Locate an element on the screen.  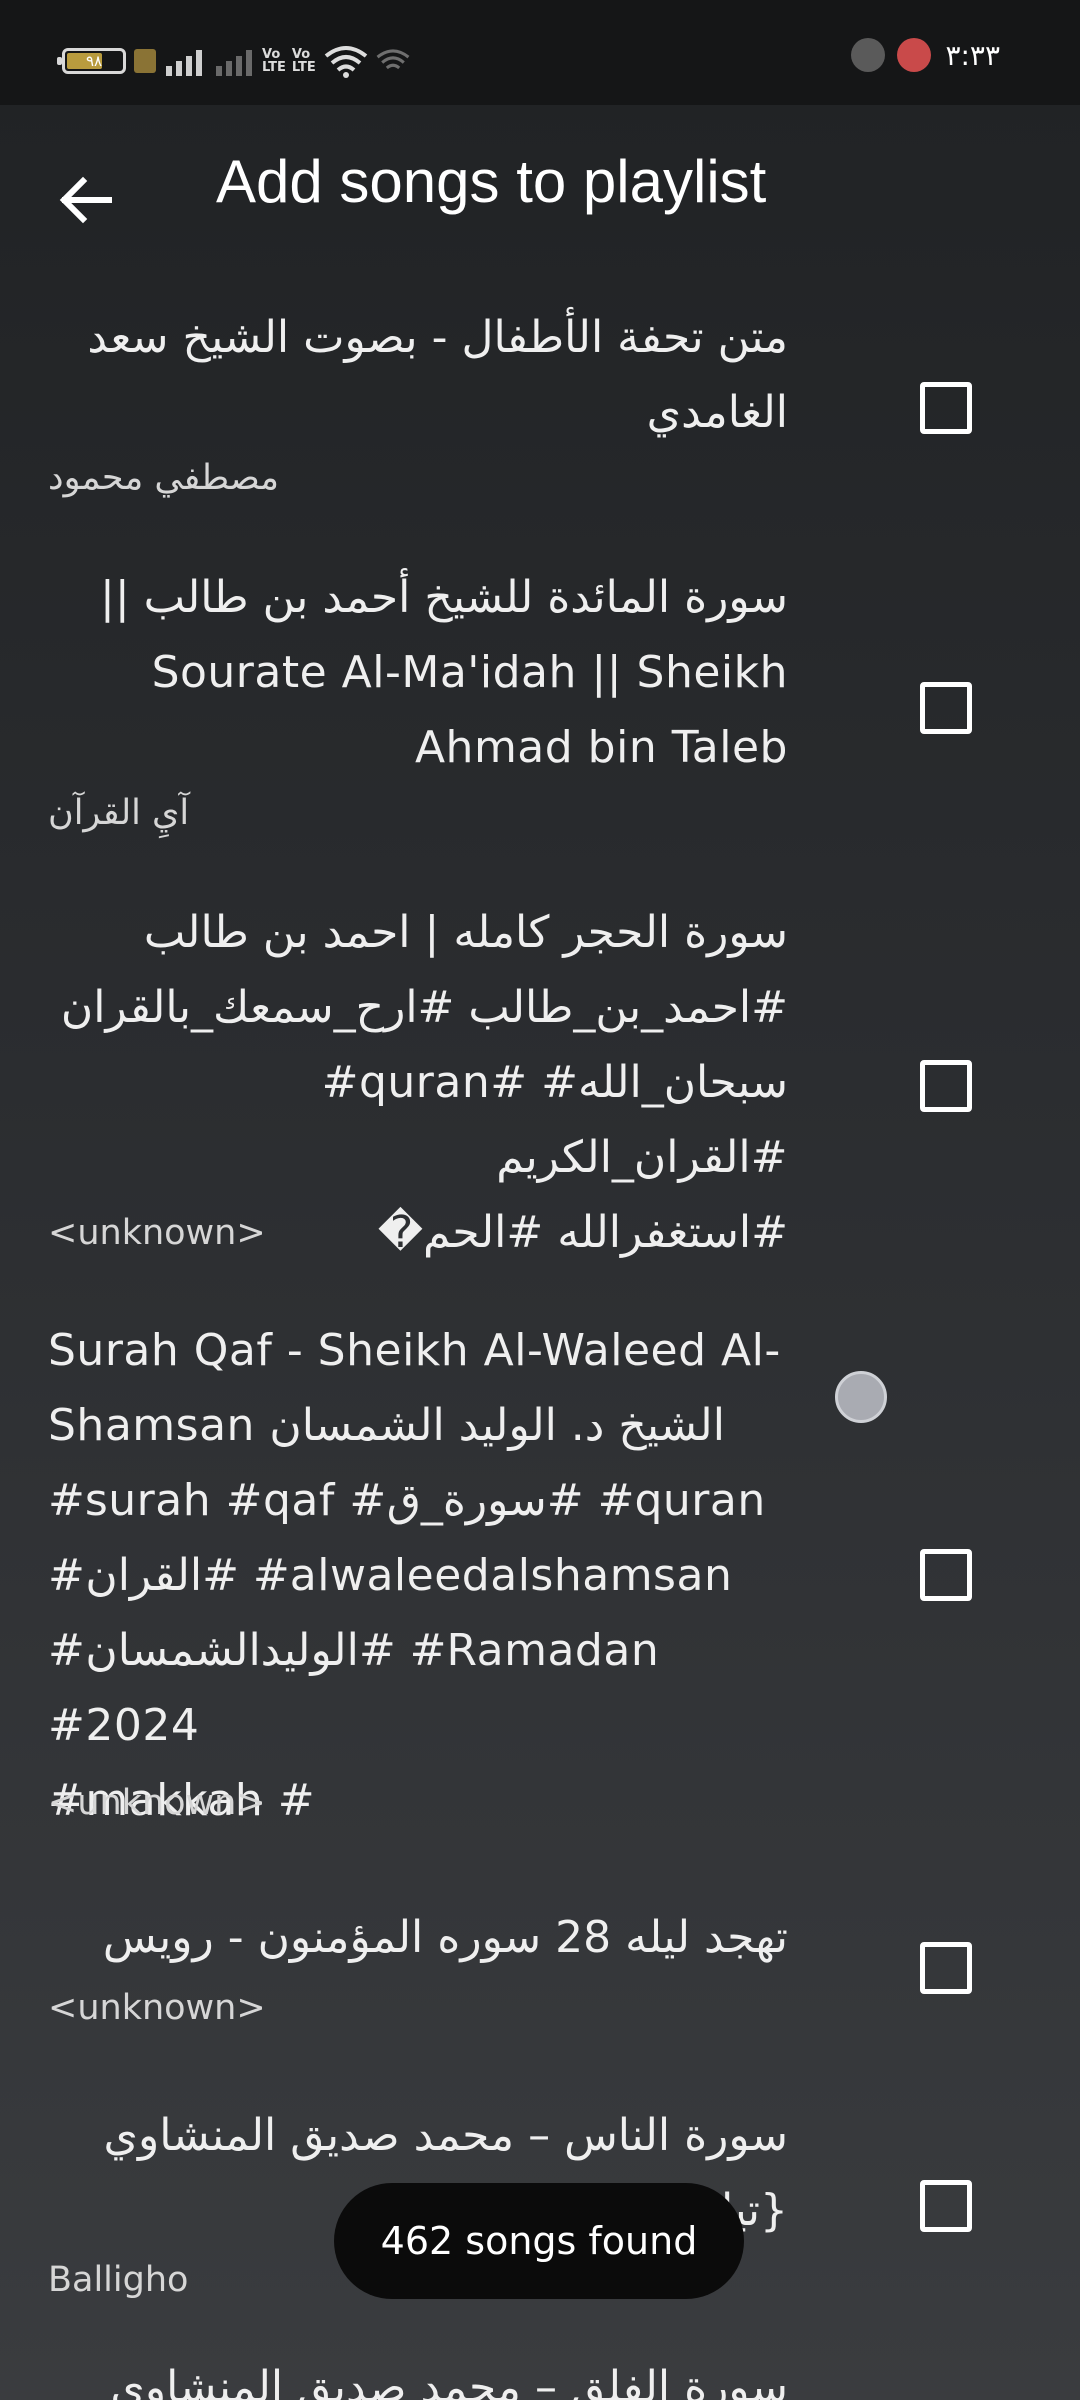
app-bar: Add songs to playlist is located at coordinates (540, 190).